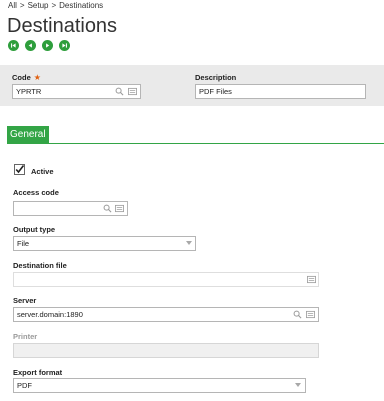 The image size is (384, 401). Describe the element at coordinates (40, 265) in the screenshot. I see `destination-file-label: Destination file` at that location.